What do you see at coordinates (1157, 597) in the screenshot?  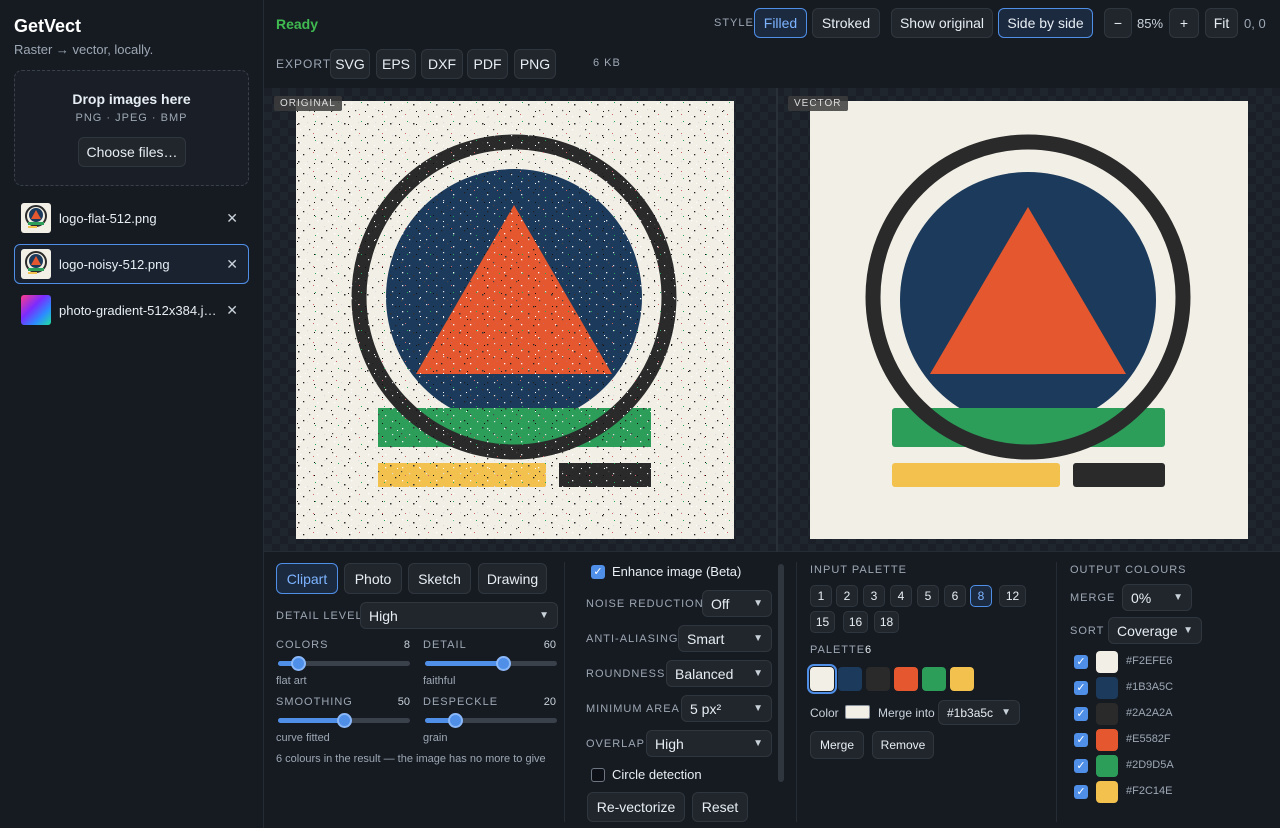 I see `merge-percent-select: 0% ▼` at bounding box center [1157, 597].